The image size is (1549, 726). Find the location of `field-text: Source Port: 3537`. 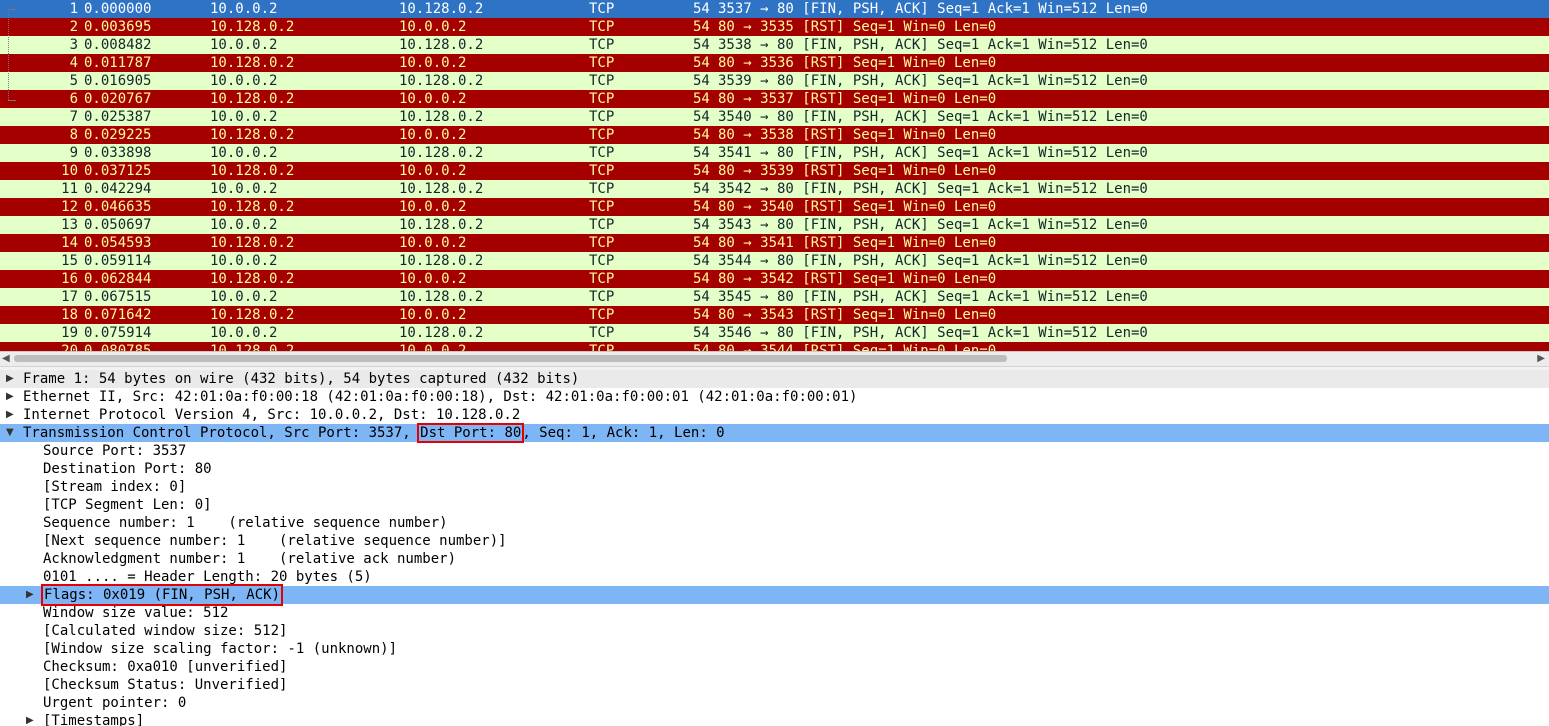

field-text: Source Port: 3537 is located at coordinates (115, 451).